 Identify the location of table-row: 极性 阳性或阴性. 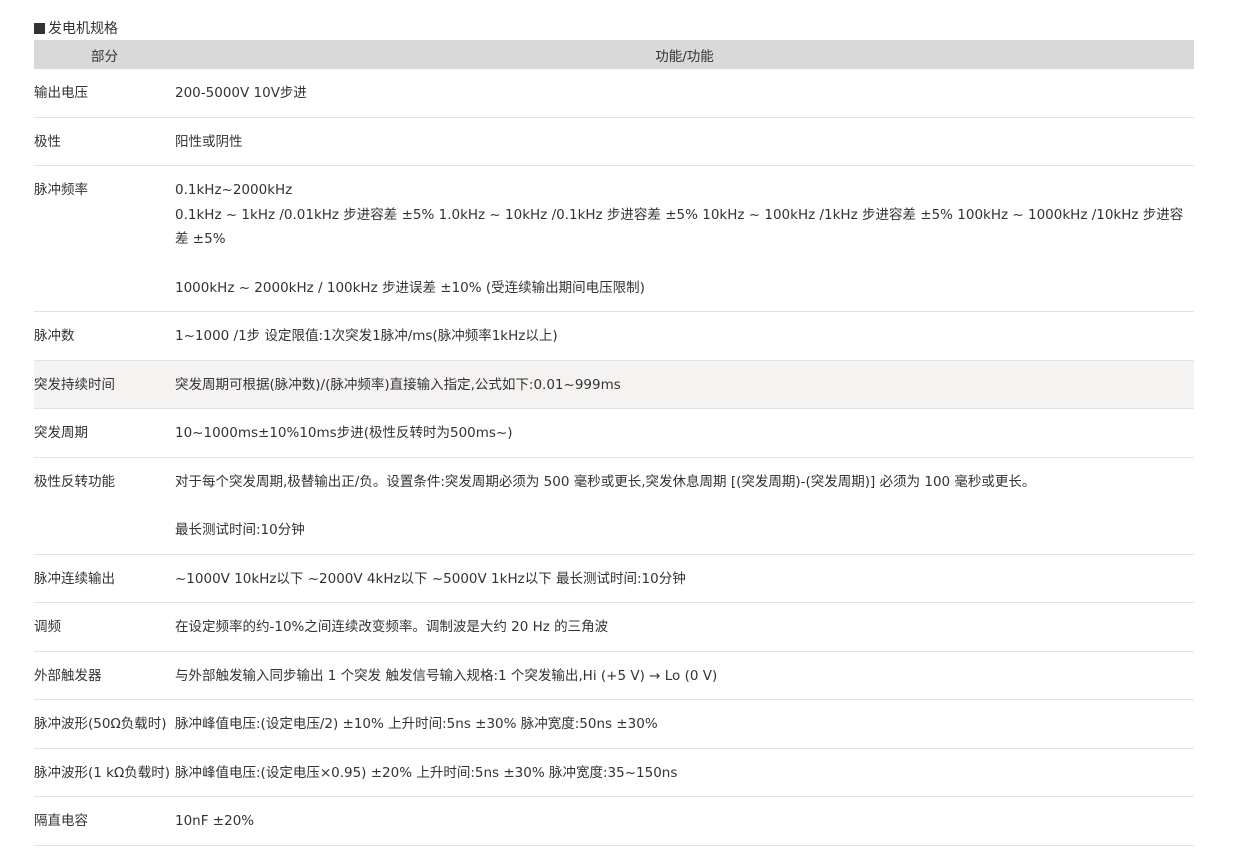
(614, 141).